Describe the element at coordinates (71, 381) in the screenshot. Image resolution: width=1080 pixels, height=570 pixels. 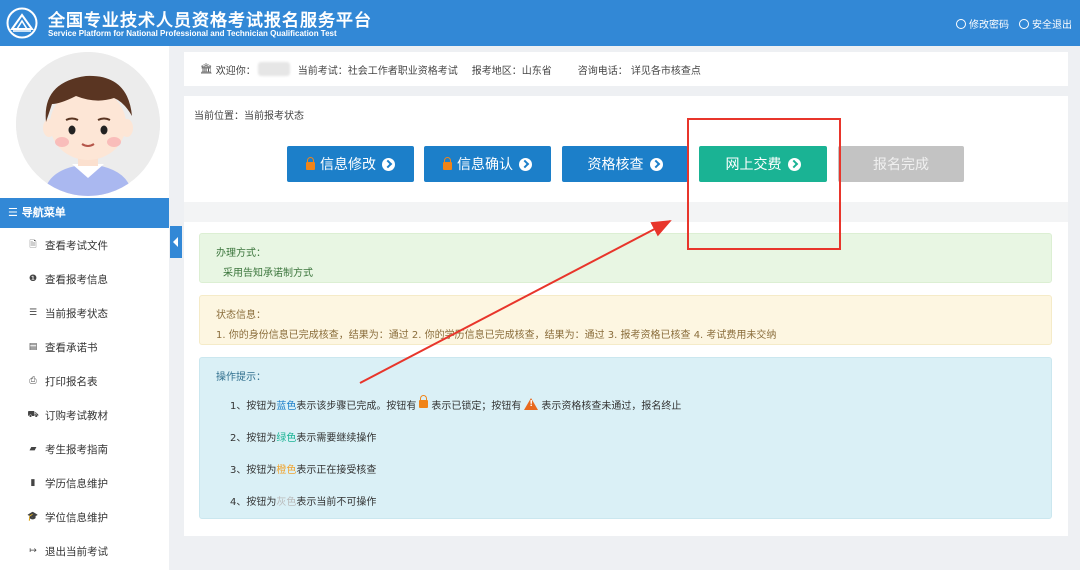
I see `sidebar-item-label: 打印报名表` at that location.